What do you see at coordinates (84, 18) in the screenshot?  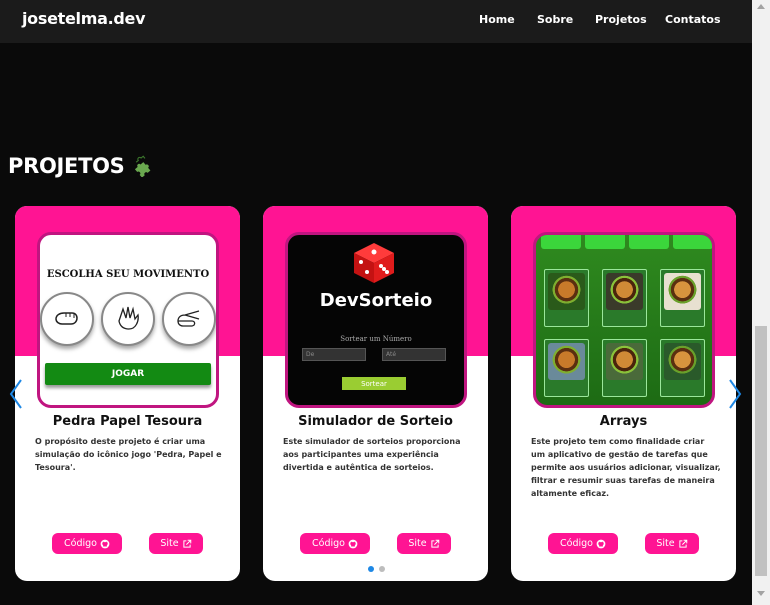 I see `site-logo: josetelma.dev` at bounding box center [84, 18].